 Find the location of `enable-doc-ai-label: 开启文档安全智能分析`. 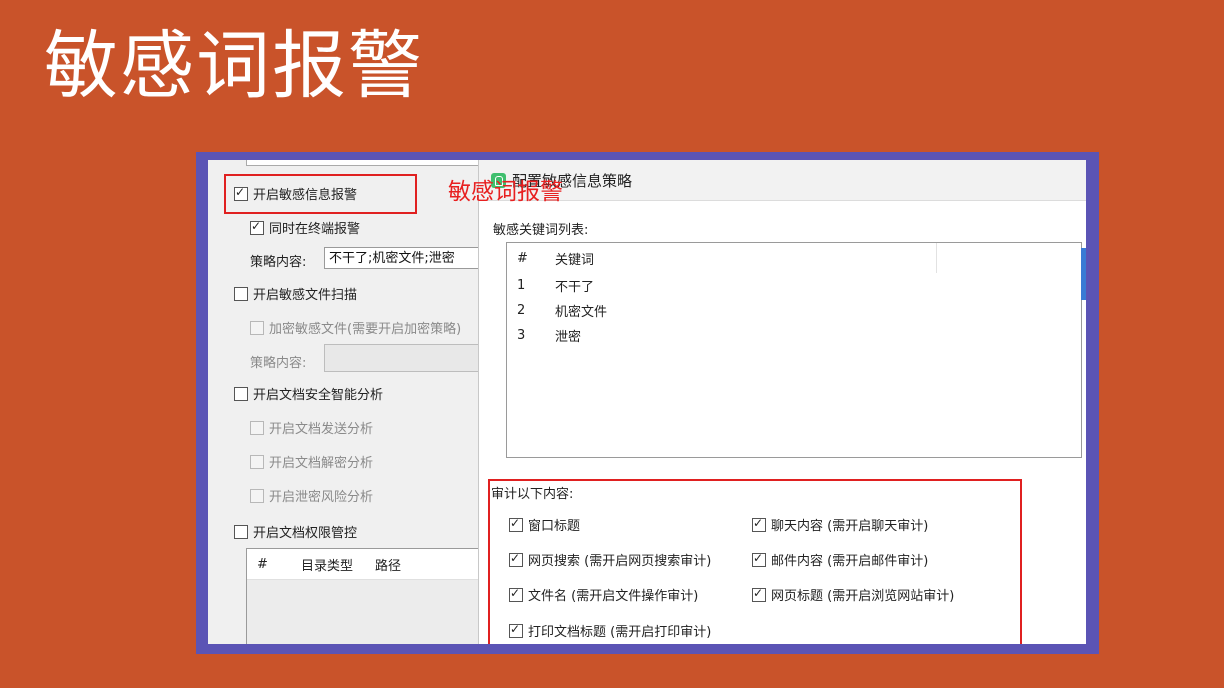

enable-doc-ai-label: 开启文档安全智能分析 is located at coordinates (318, 395).